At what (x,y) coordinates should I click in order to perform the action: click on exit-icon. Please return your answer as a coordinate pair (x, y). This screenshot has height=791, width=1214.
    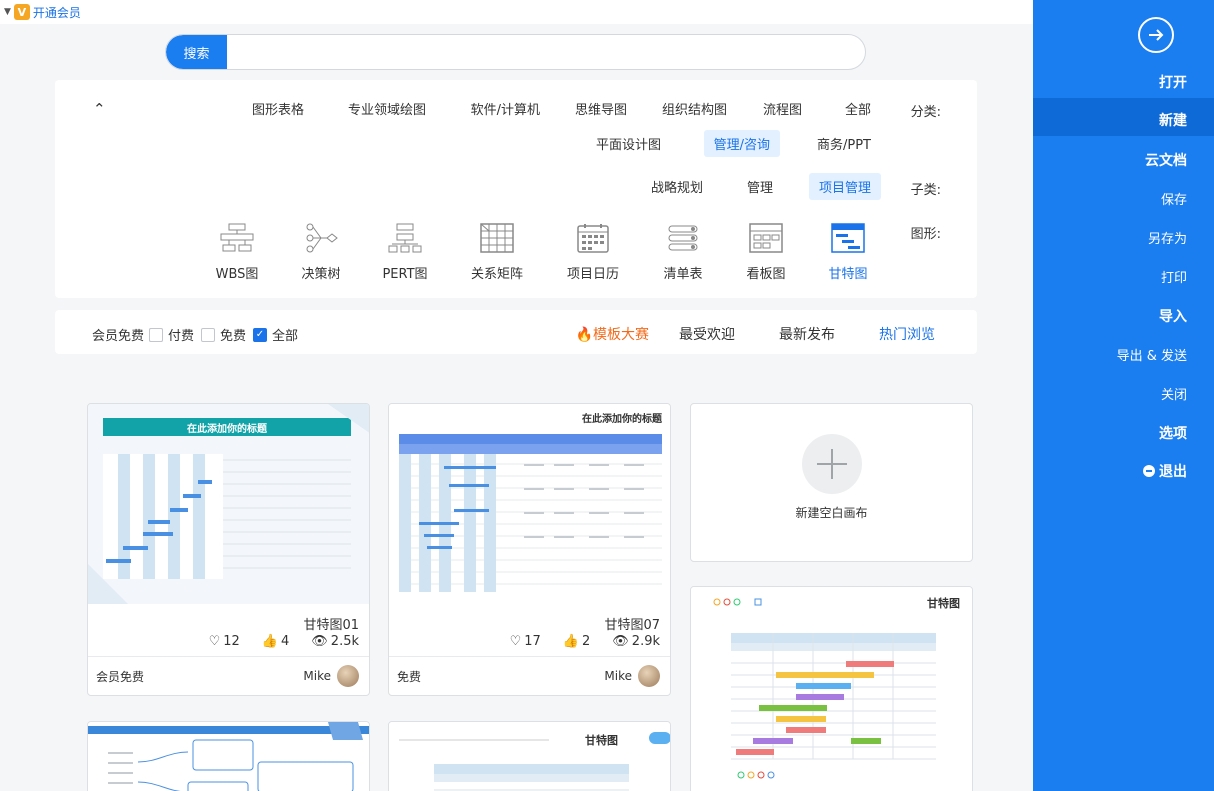
    Looking at the image, I should click on (1149, 471).